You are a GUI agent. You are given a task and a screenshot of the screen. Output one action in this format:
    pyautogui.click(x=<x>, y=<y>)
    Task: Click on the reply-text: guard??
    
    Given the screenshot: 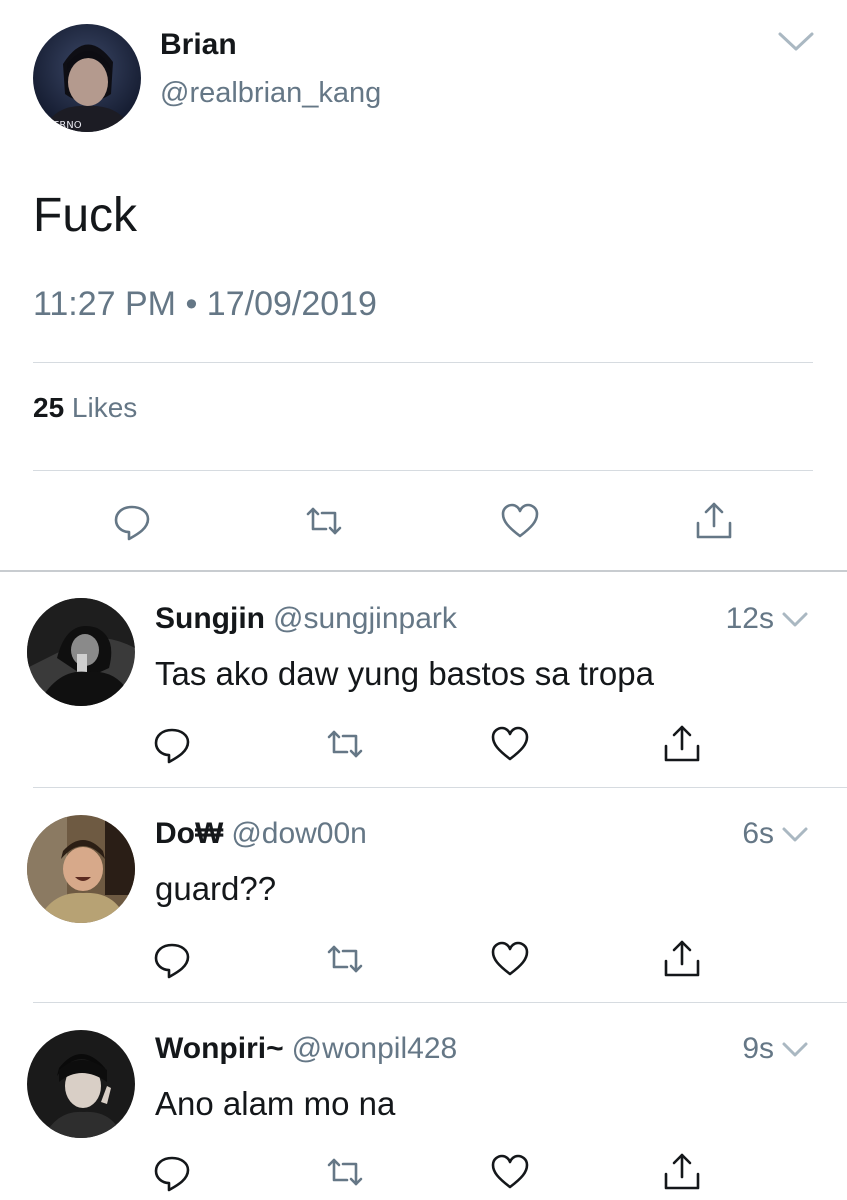 What is the action you would take?
    pyautogui.click(x=216, y=888)
    